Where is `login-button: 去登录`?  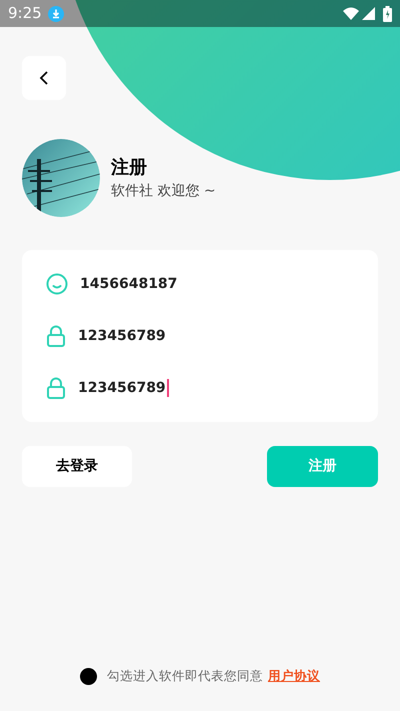
login-button: 去登录 is located at coordinates (77, 466).